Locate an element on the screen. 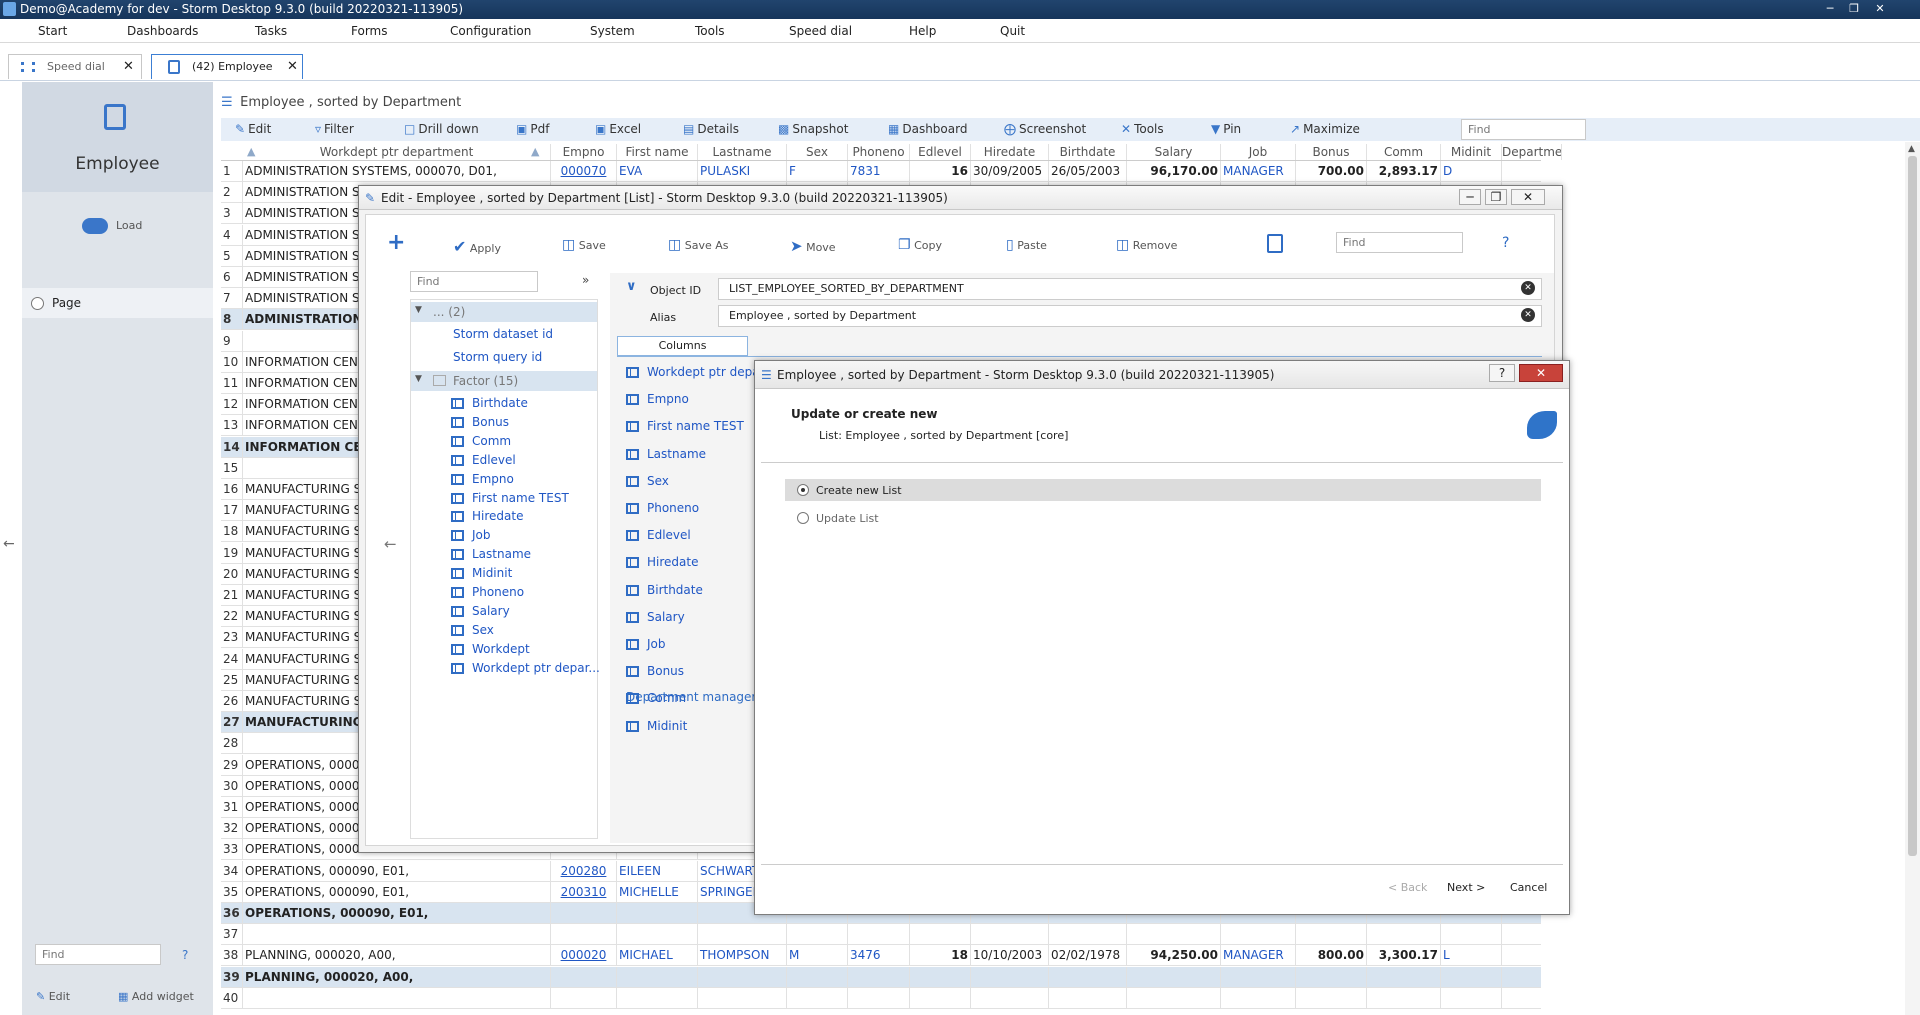 This screenshot has width=1920, height=1015. tree-factor-item: Sex is located at coordinates (472, 630).